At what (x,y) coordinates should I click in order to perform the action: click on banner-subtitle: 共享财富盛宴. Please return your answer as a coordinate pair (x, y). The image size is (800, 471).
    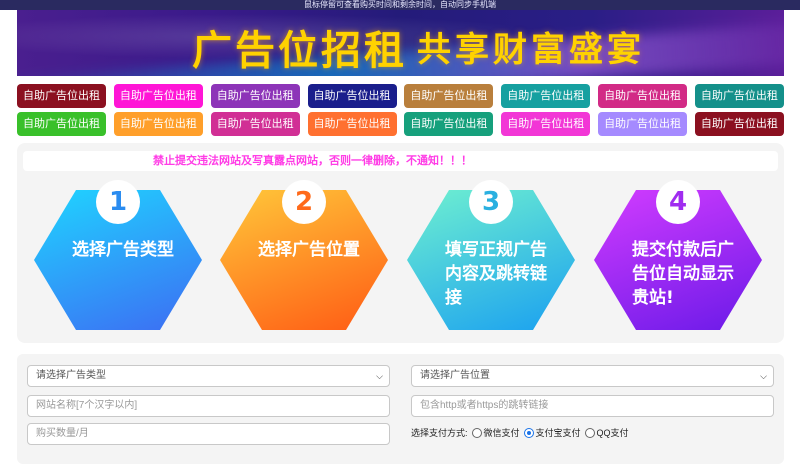
    Looking at the image, I should click on (531, 50).